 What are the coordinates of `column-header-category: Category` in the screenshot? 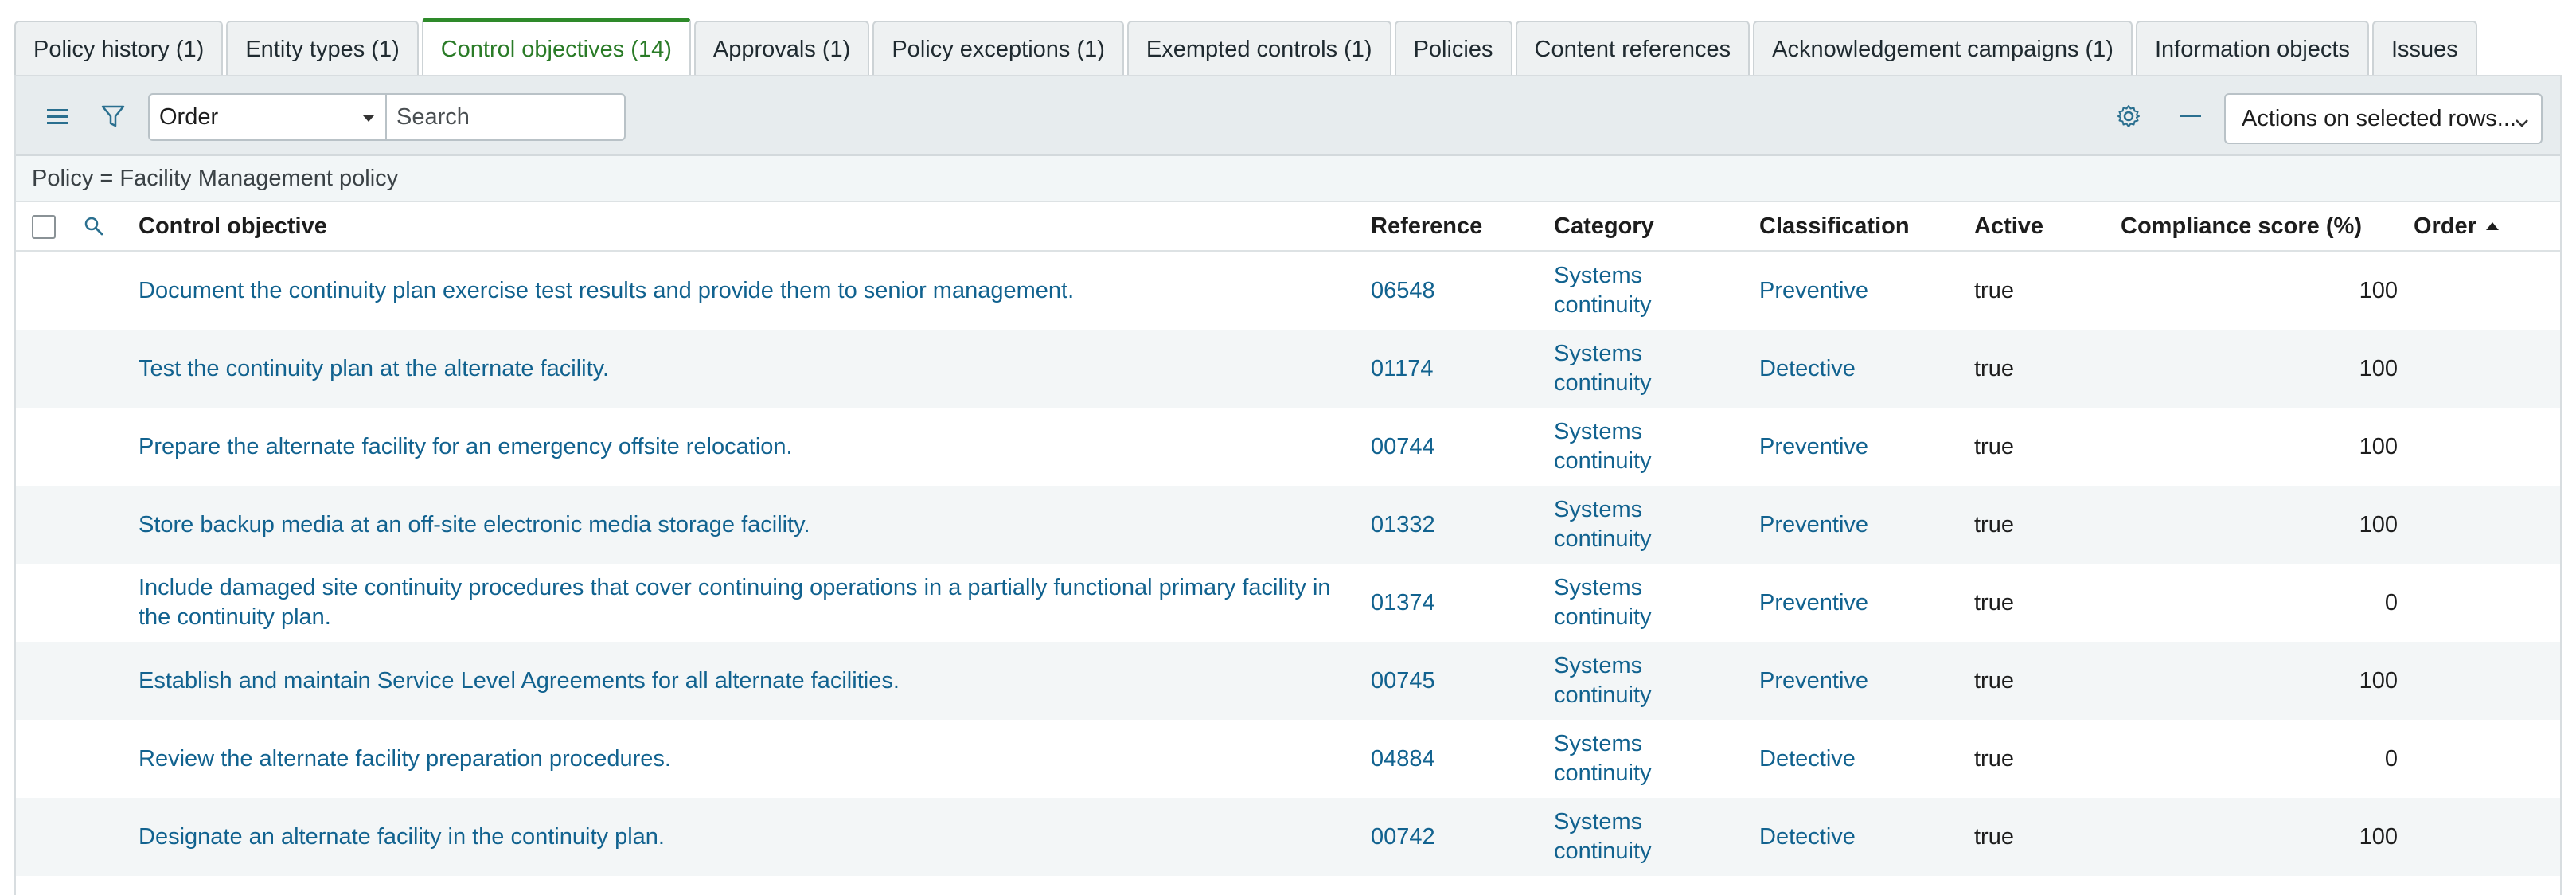 It's located at (1604, 226).